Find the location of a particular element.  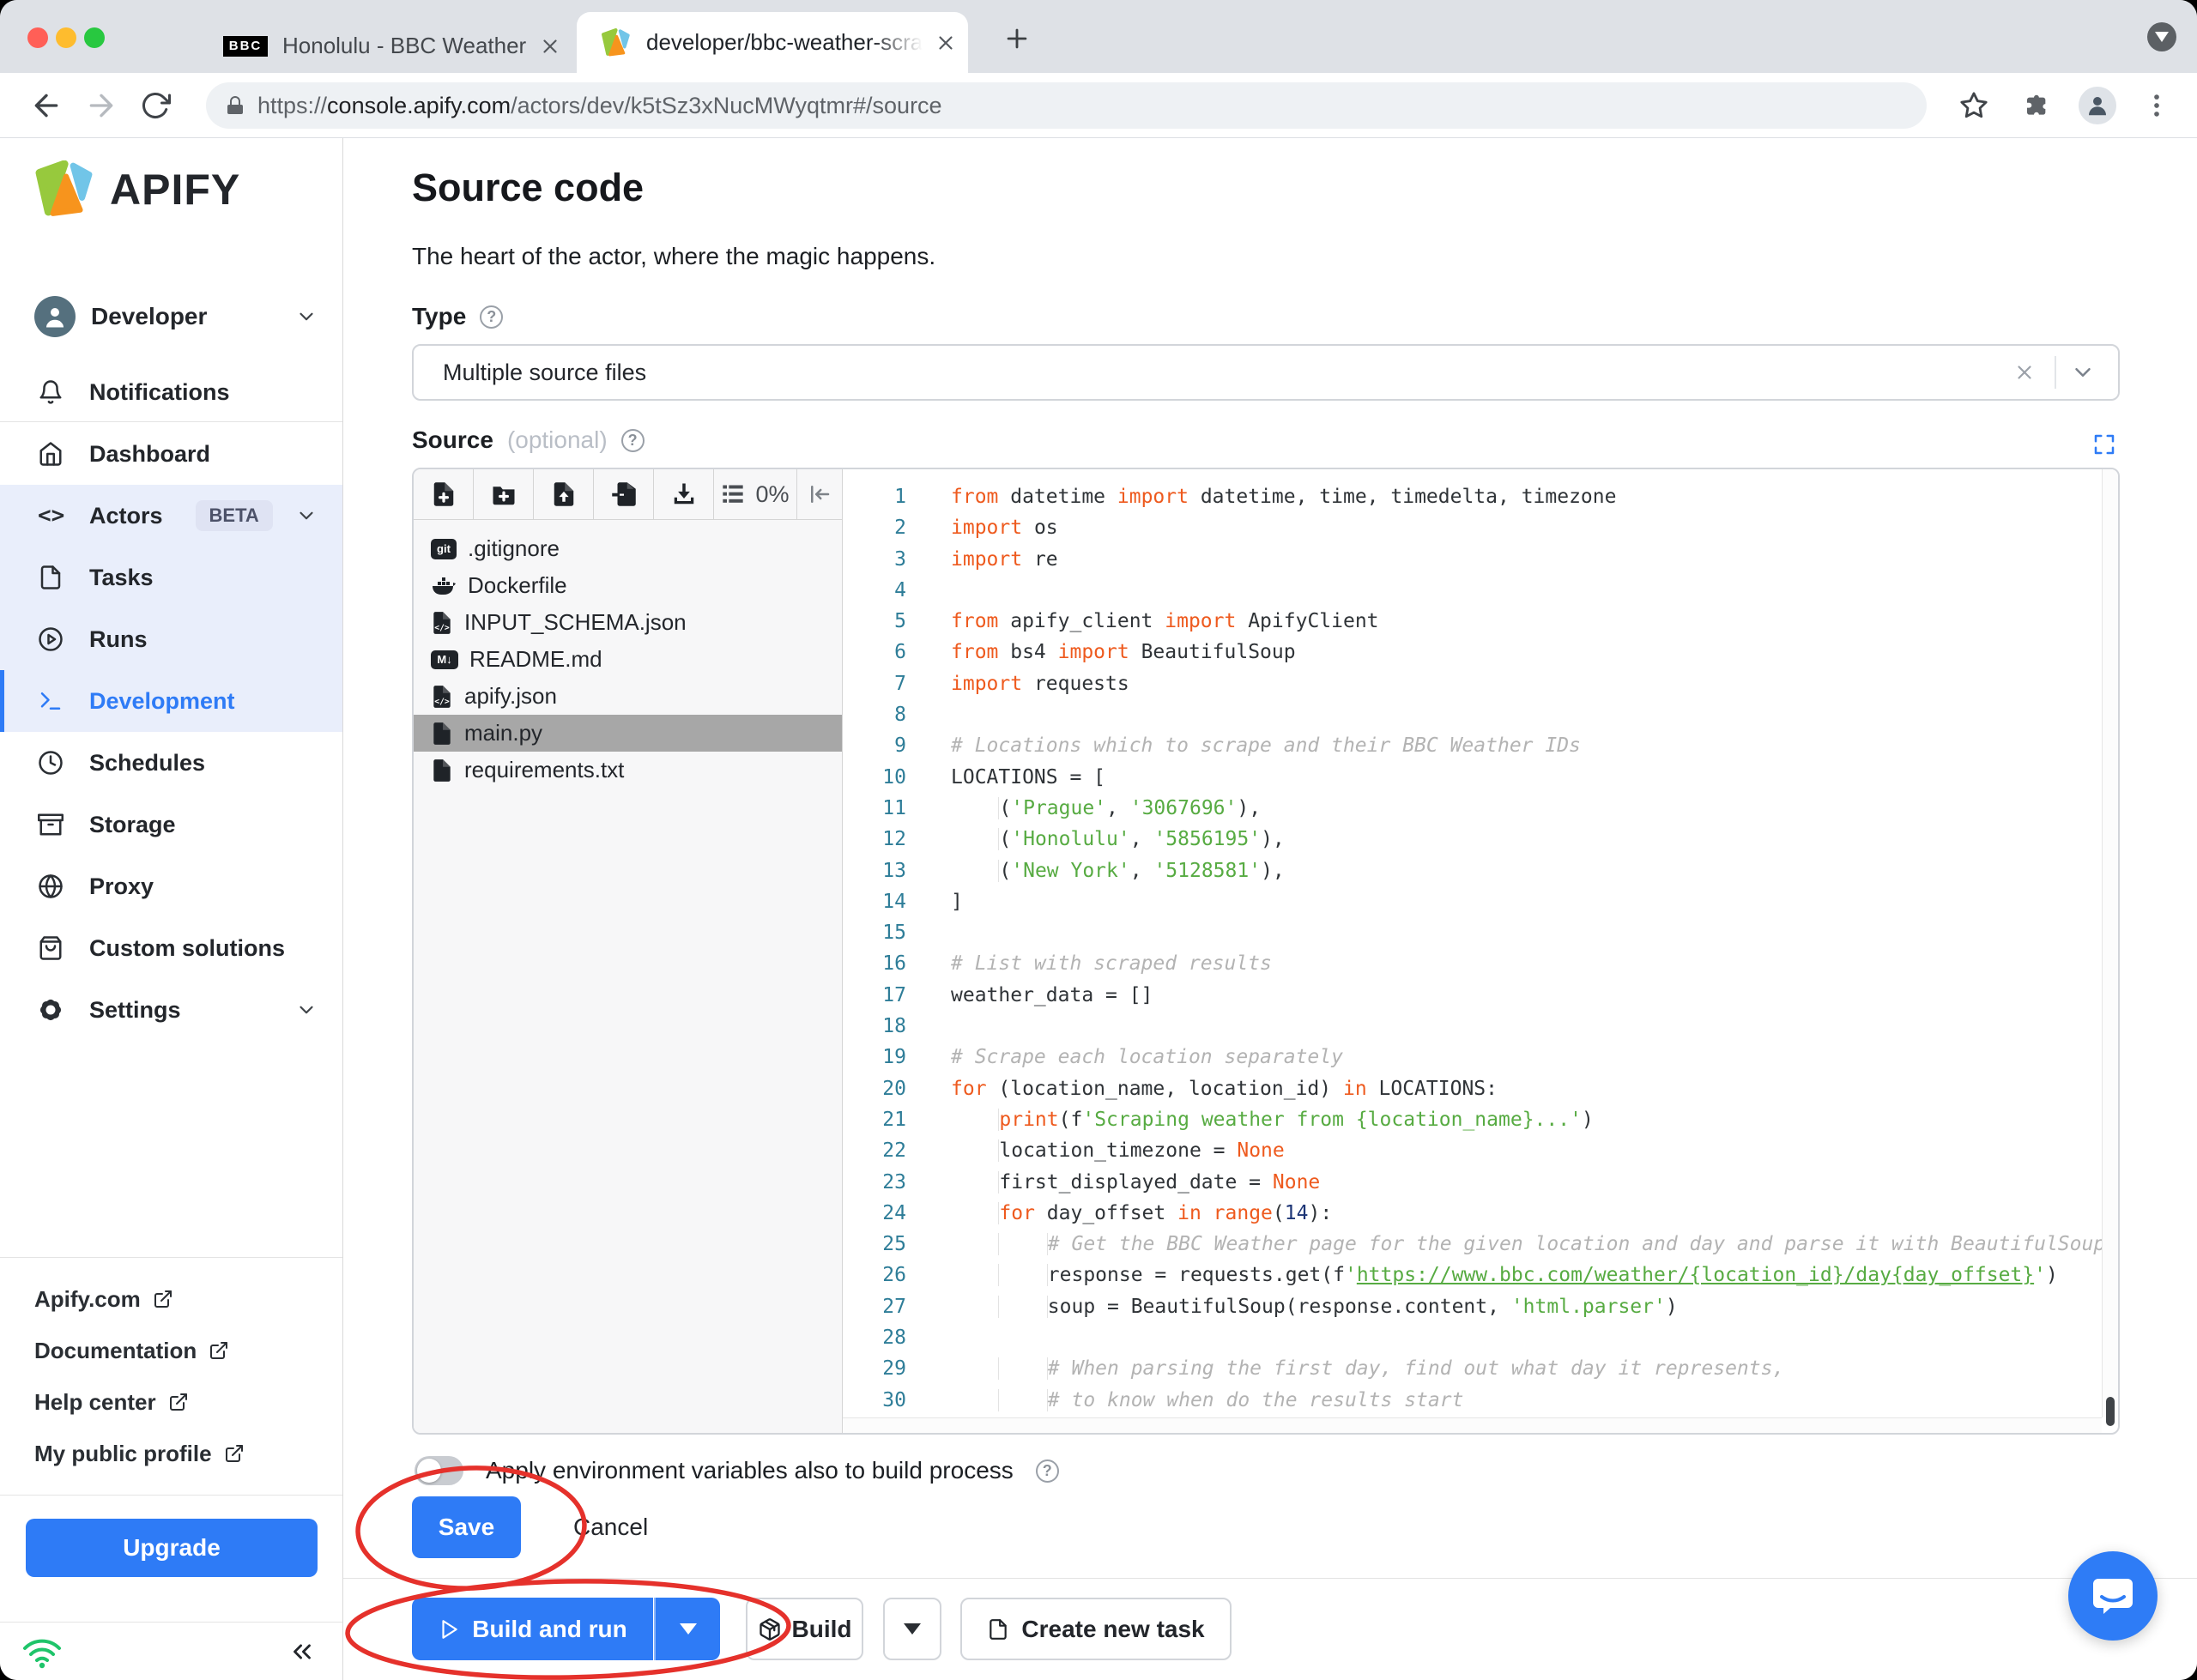

sidebar-item-label: Runs is located at coordinates (118, 638).